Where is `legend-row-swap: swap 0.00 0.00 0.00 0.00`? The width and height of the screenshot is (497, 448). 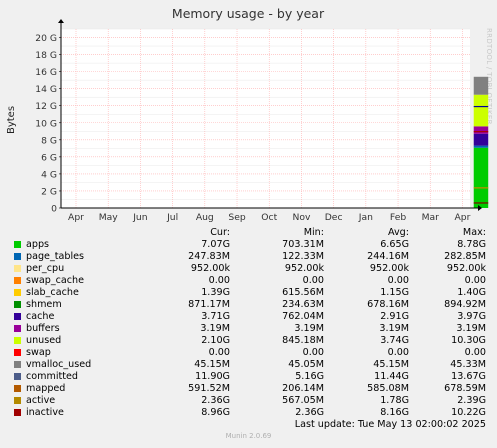
legend-row-swap: swap 0.00 0.00 0.00 0.00 is located at coordinates (248, 353).